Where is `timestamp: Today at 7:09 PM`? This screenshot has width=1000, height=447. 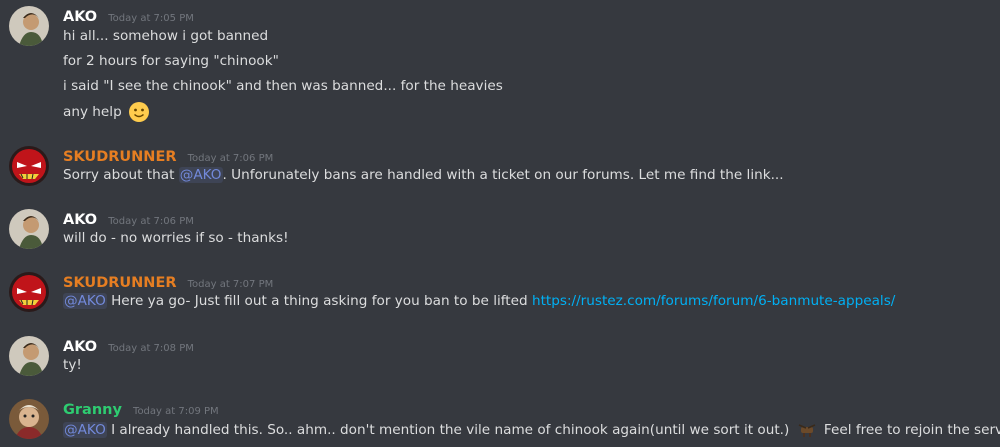 timestamp: Today at 7:09 PM is located at coordinates (176, 411).